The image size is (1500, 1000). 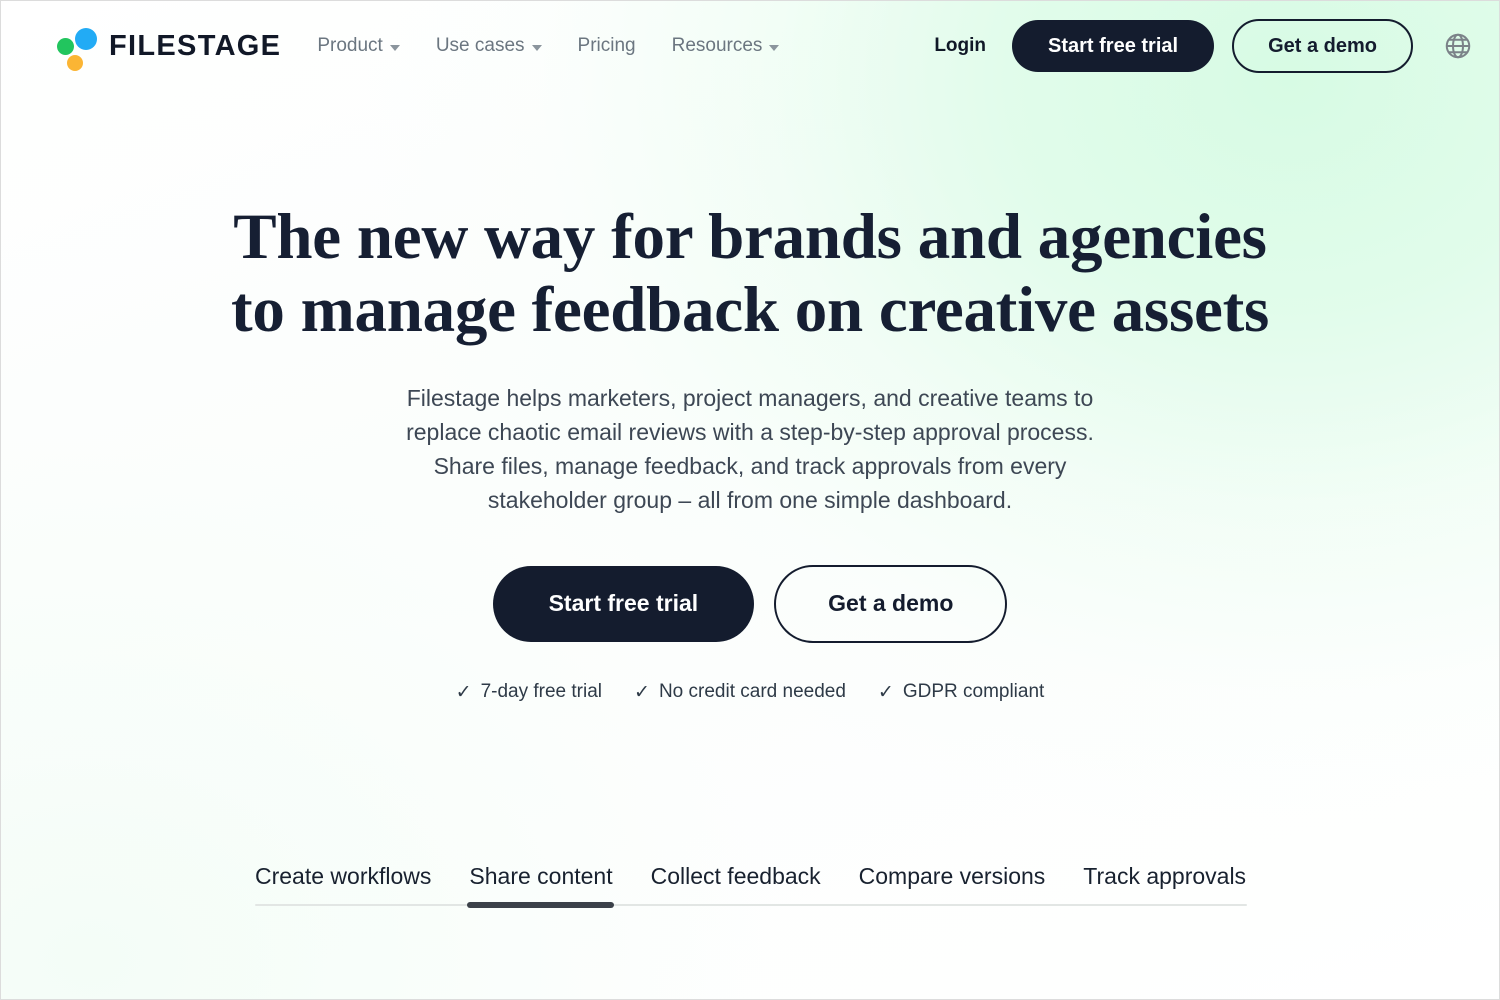 What do you see at coordinates (86, 39) in the screenshot?
I see `logo-dot-blue-icon` at bounding box center [86, 39].